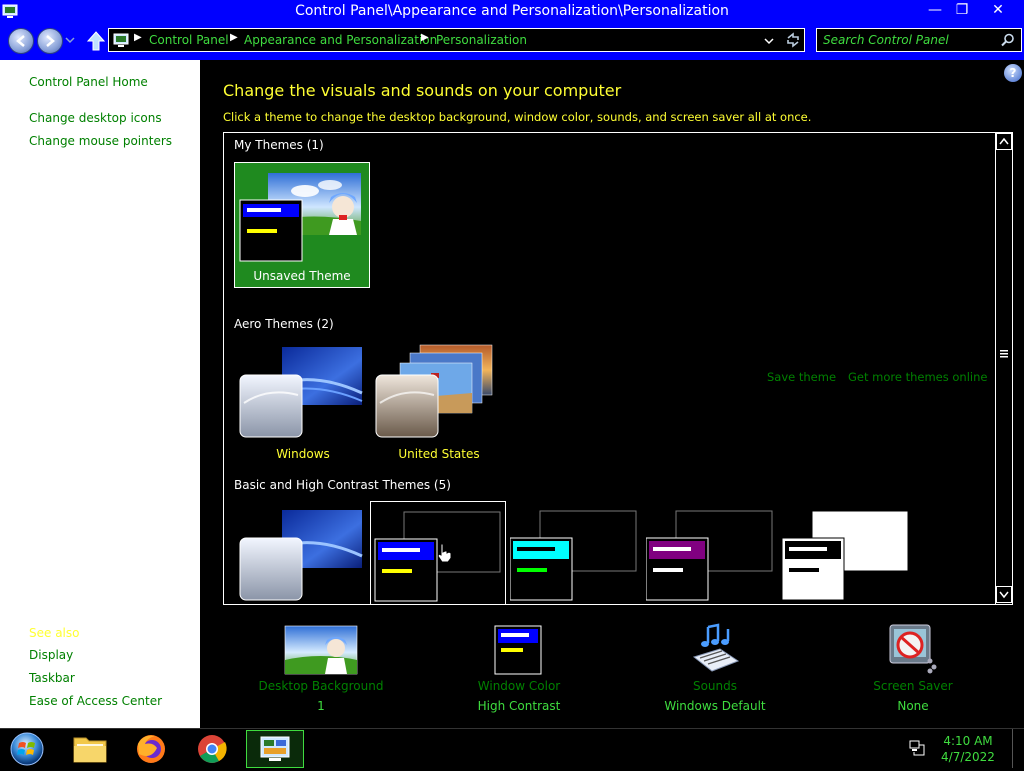  What do you see at coordinates (481, 40) in the screenshot?
I see `breadcrumb-personalization: Personalization` at bounding box center [481, 40].